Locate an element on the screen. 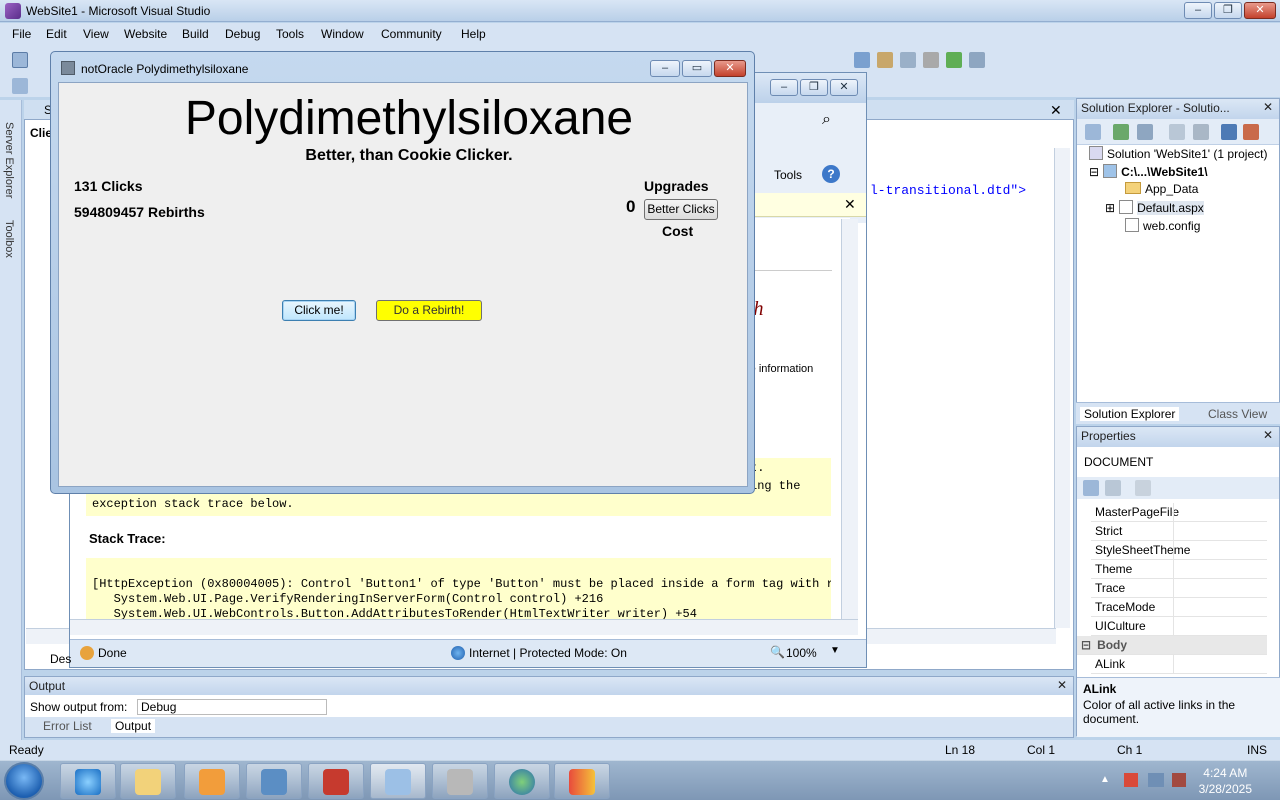 The image size is (1280, 800). output-source-select: Debug is located at coordinates (232, 707).